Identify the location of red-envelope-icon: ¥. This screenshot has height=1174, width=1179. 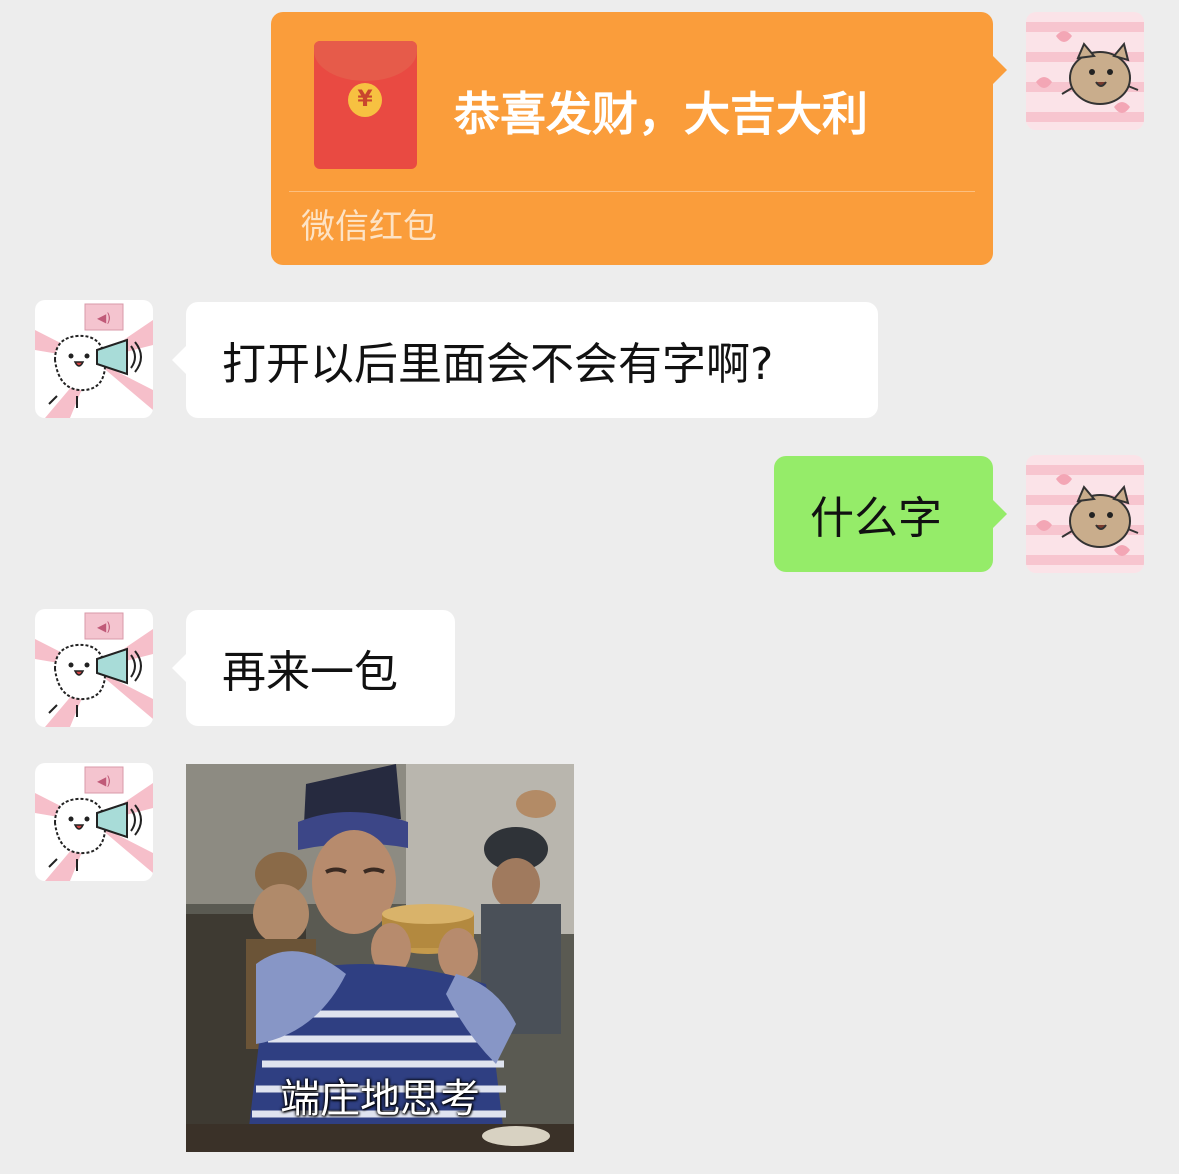
(365, 105).